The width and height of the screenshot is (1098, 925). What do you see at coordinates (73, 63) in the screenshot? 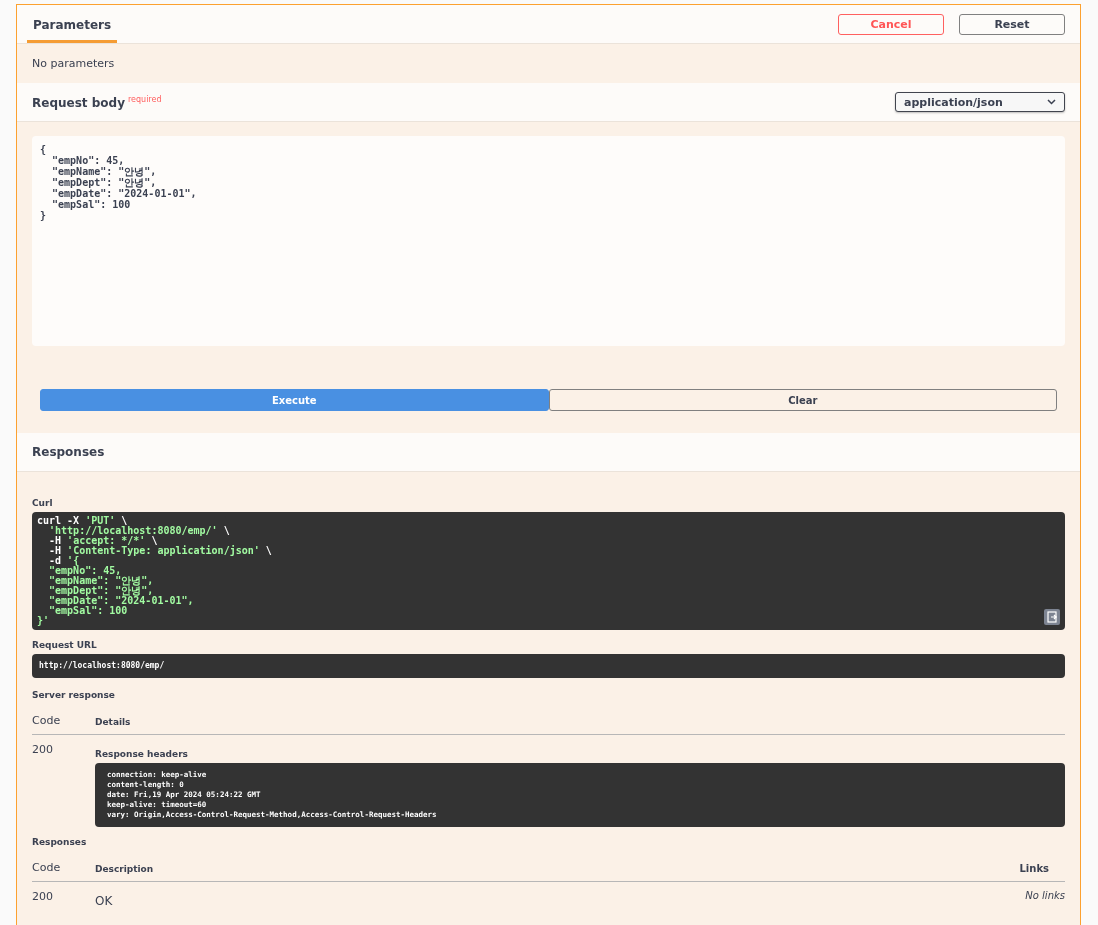
I see `no-parameters-text: No parameters` at bounding box center [73, 63].